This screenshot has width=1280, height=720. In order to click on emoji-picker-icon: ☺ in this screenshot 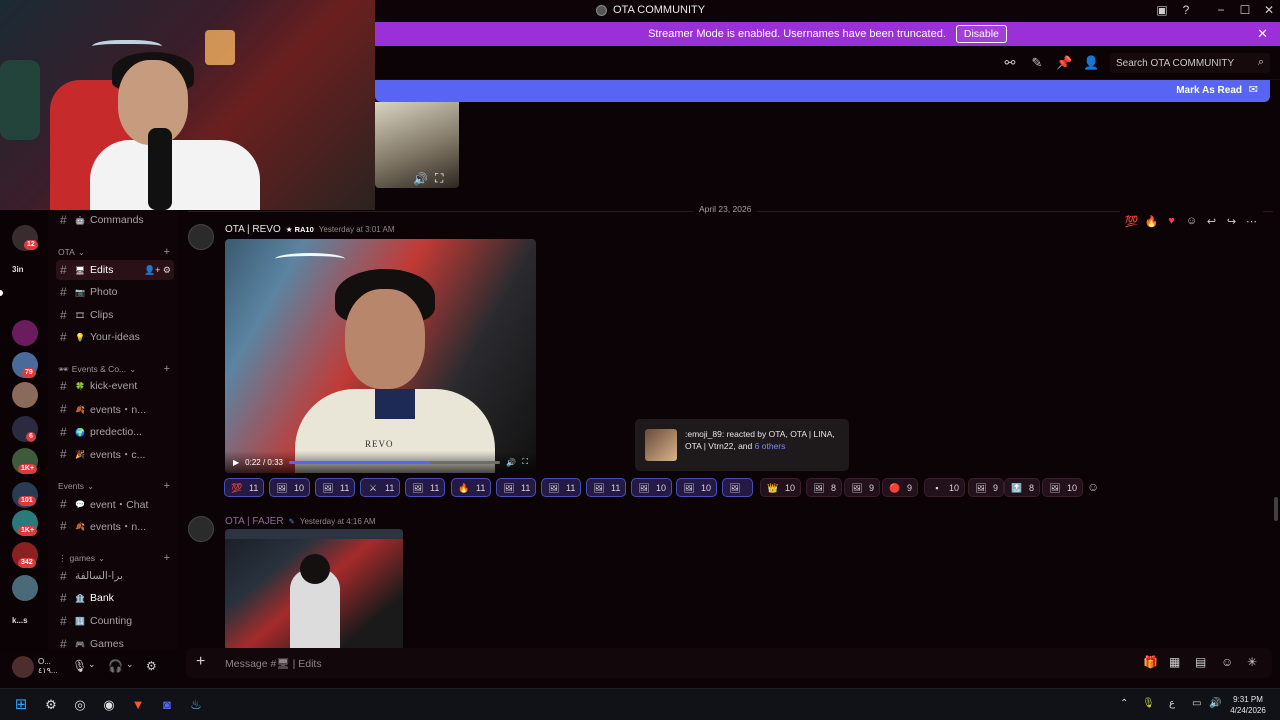, I will do `click(1227, 662)`.